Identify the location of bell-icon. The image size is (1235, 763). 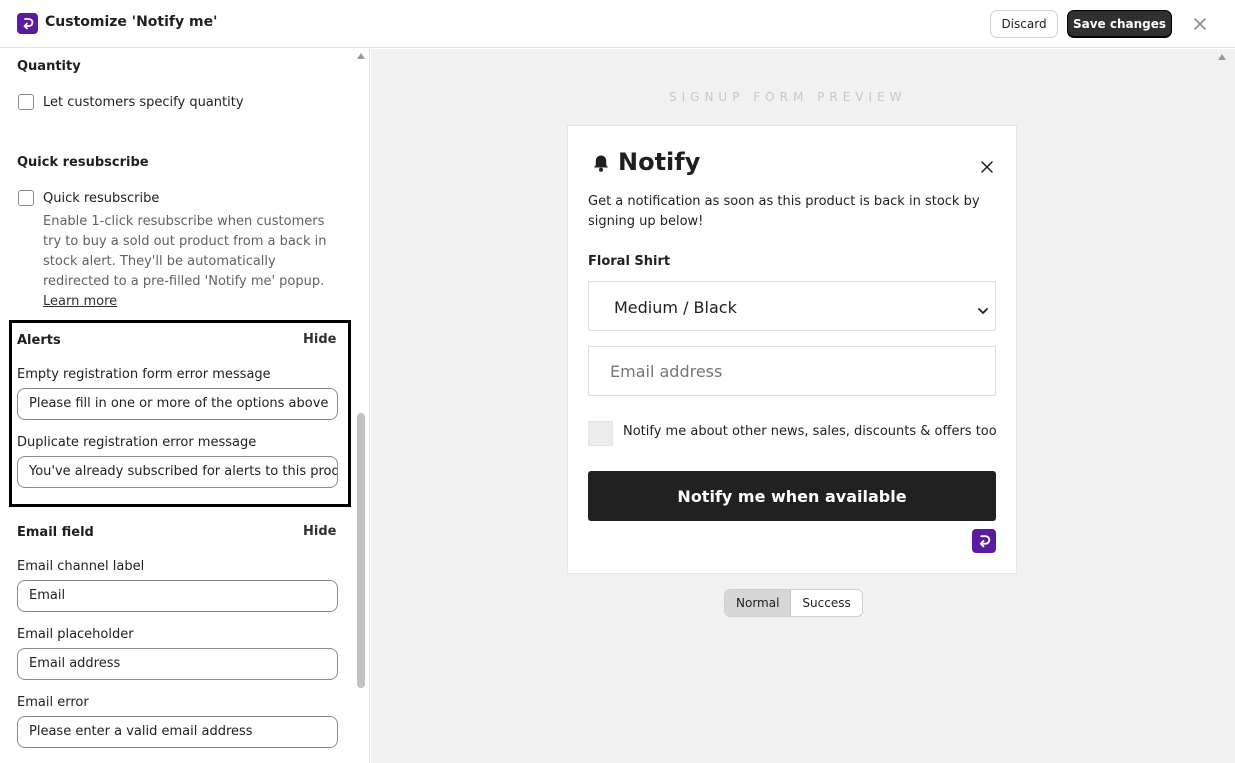
(601, 165).